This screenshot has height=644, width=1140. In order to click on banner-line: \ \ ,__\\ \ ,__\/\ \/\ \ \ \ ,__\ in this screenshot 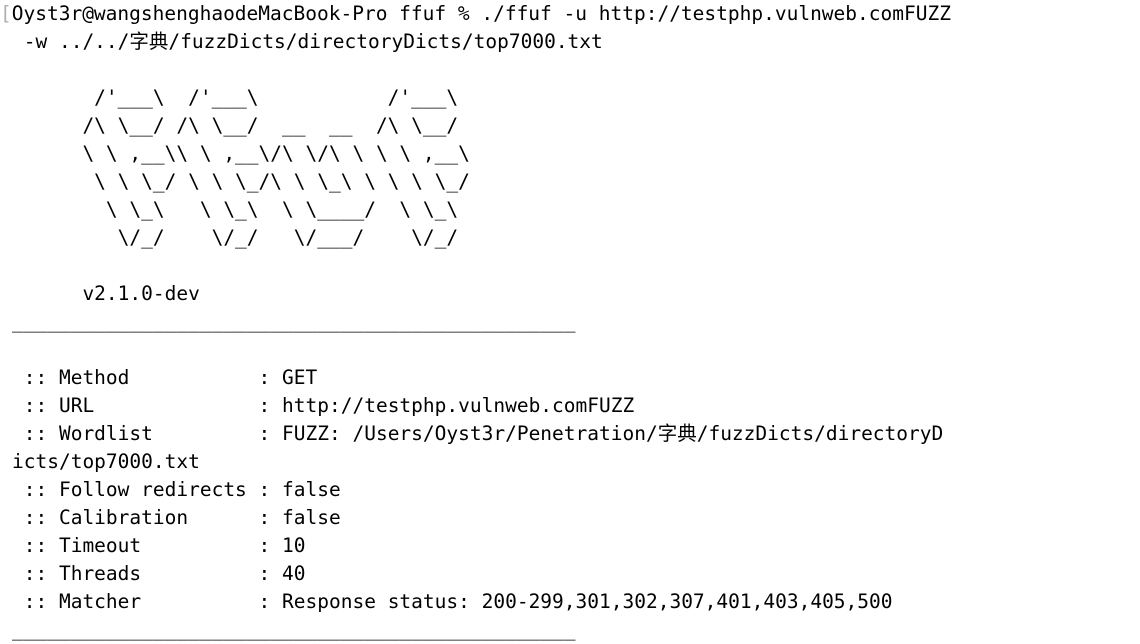, I will do `click(241, 153)`.